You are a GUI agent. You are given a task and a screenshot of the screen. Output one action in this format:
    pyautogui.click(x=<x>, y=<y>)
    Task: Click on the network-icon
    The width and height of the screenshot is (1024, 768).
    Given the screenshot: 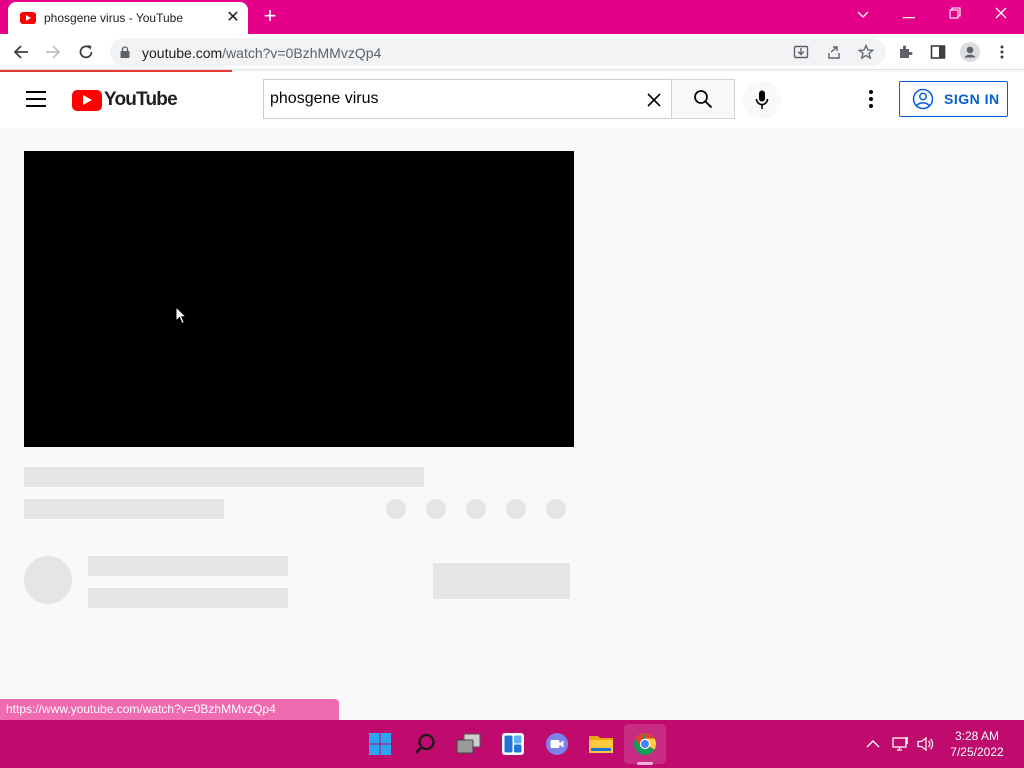 What is the action you would take?
    pyautogui.click(x=901, y=744)
    